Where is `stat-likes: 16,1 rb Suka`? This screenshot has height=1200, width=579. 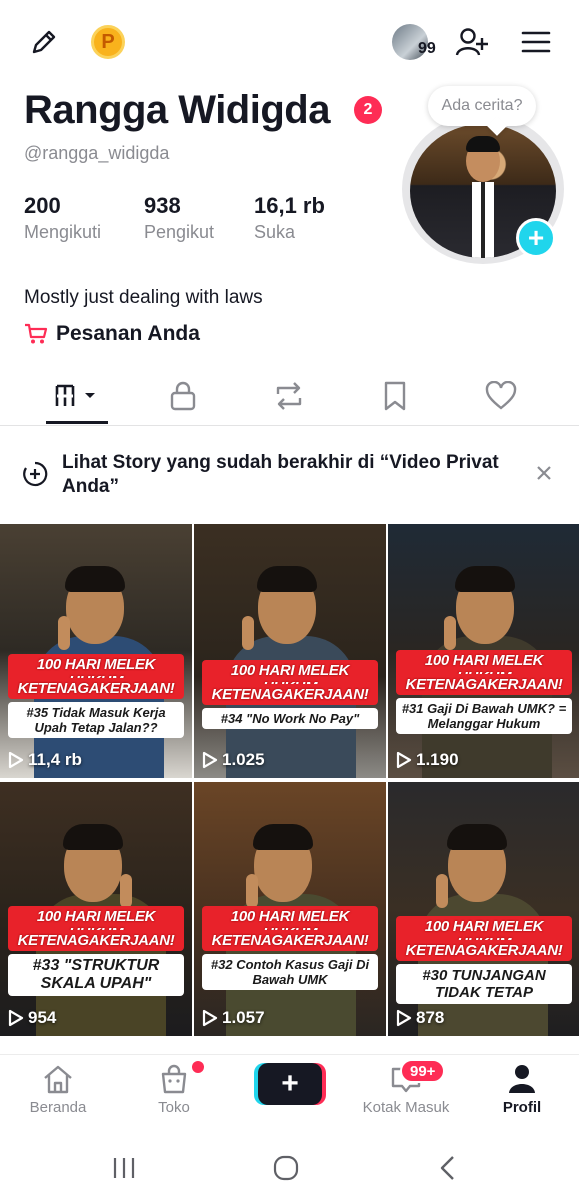 stat-likes: 16,1 rb Suka is located at coordinates (289, 218).